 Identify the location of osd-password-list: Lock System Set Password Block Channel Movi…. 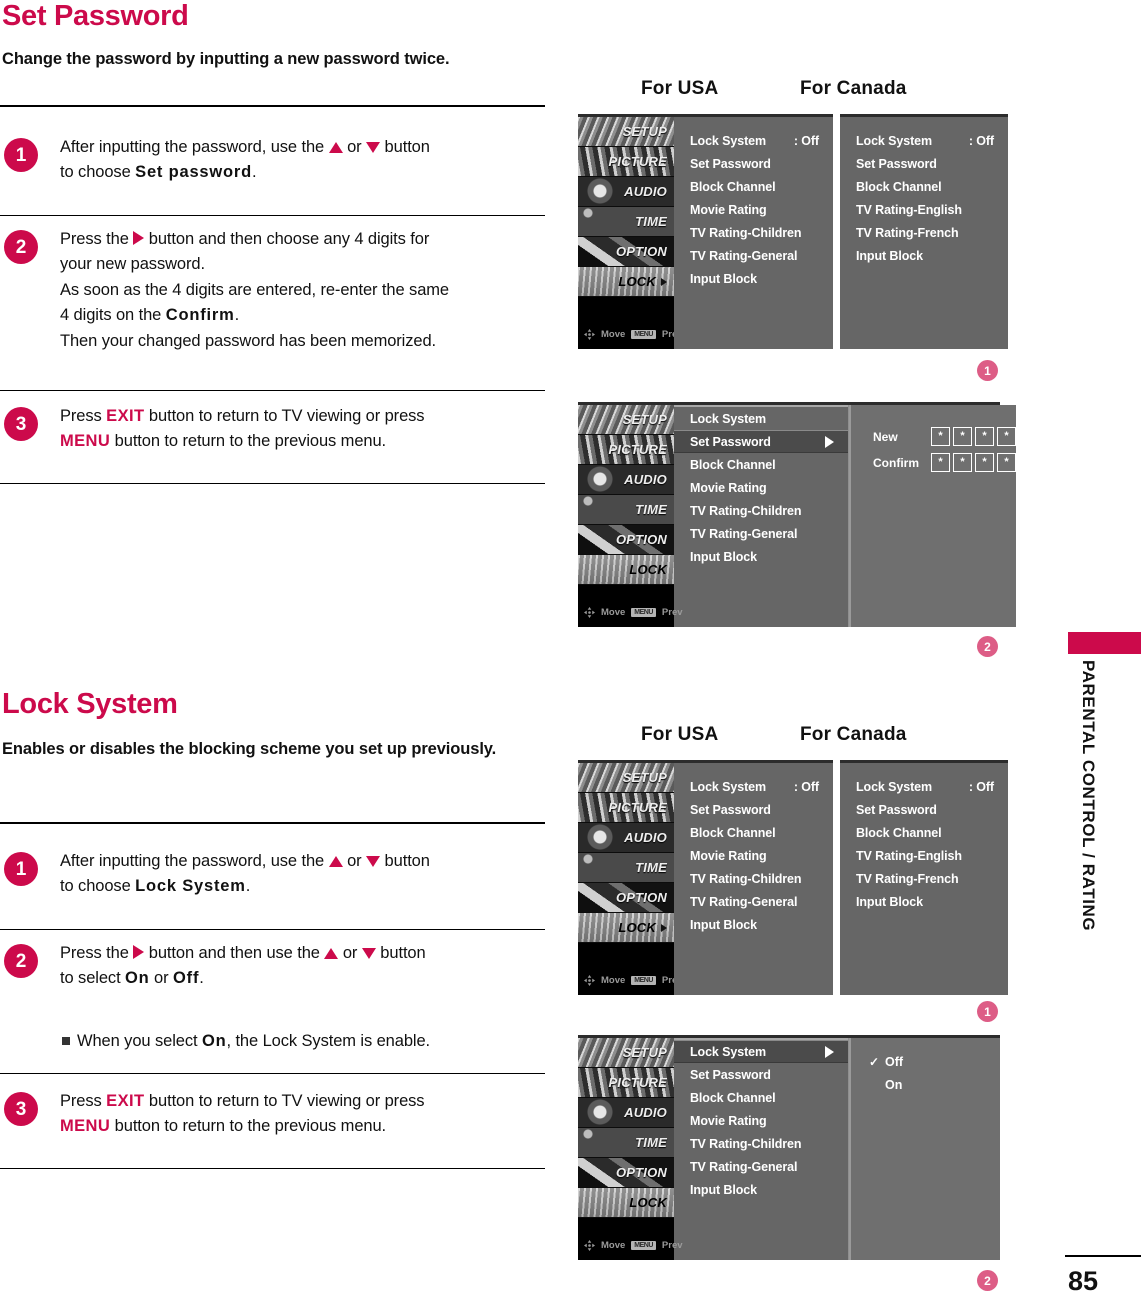
(761, 516).